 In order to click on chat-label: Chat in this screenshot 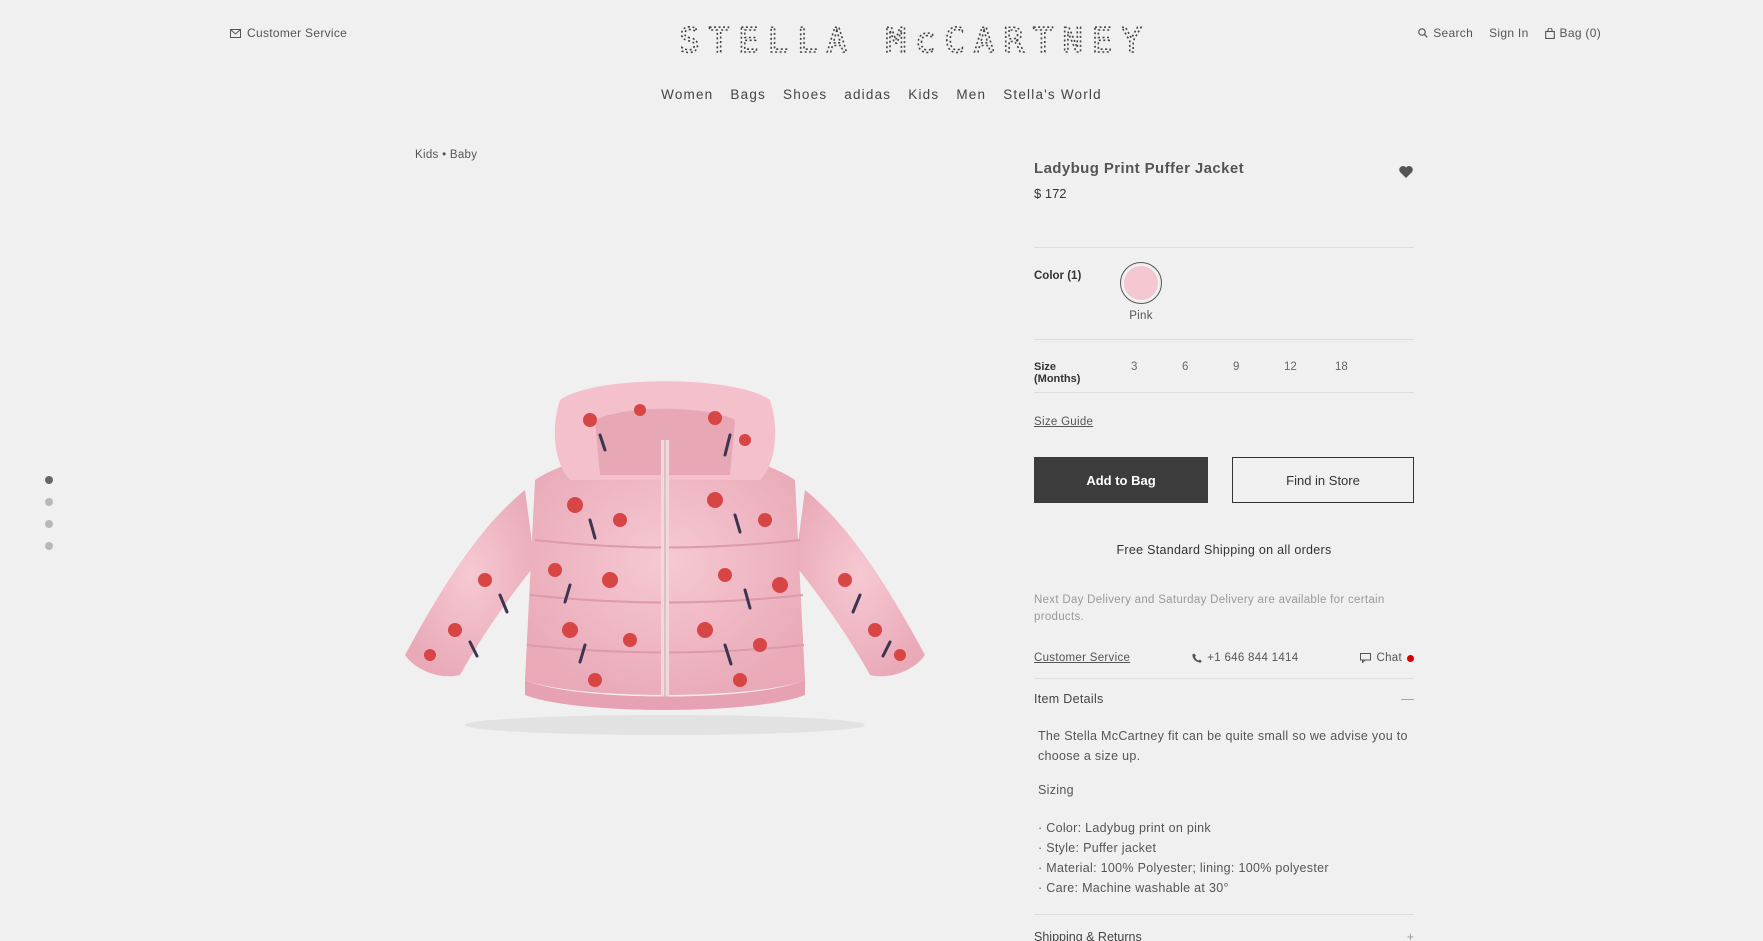, I will do `click(1389, 658)`.